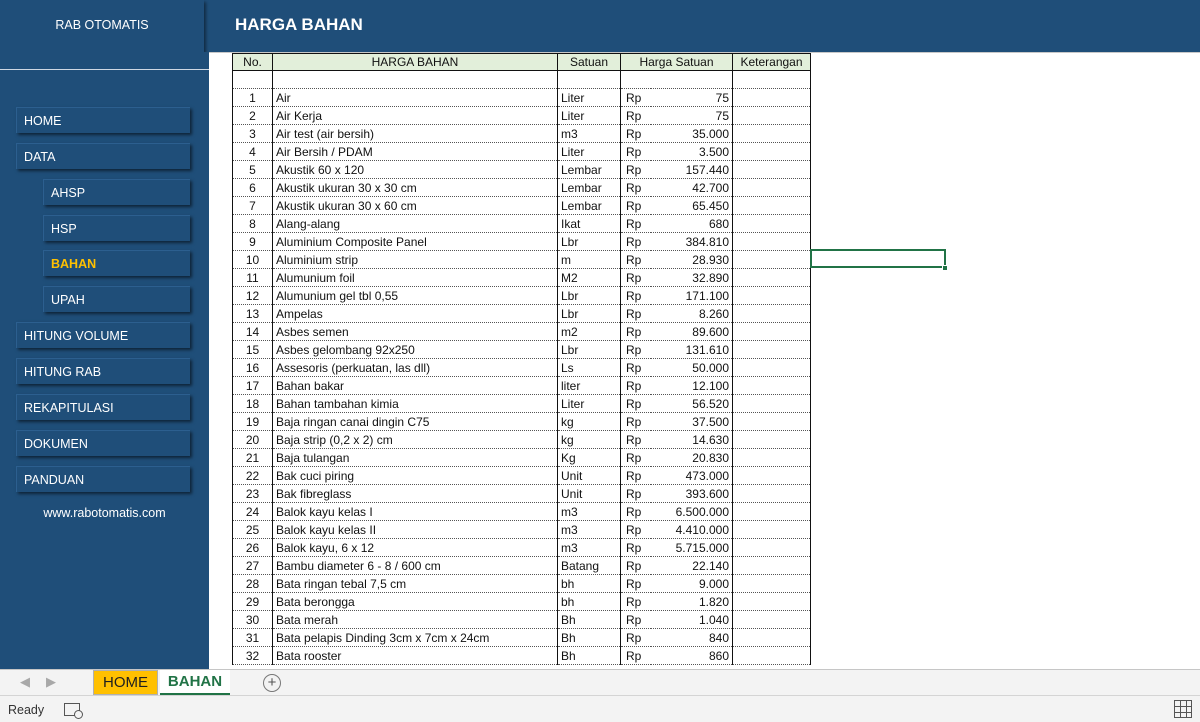 This screenshot has height=722, width=1200. Describe the element at coordinates (589, 601) in the screenshot. I see `unit-cell: bh` at that location.